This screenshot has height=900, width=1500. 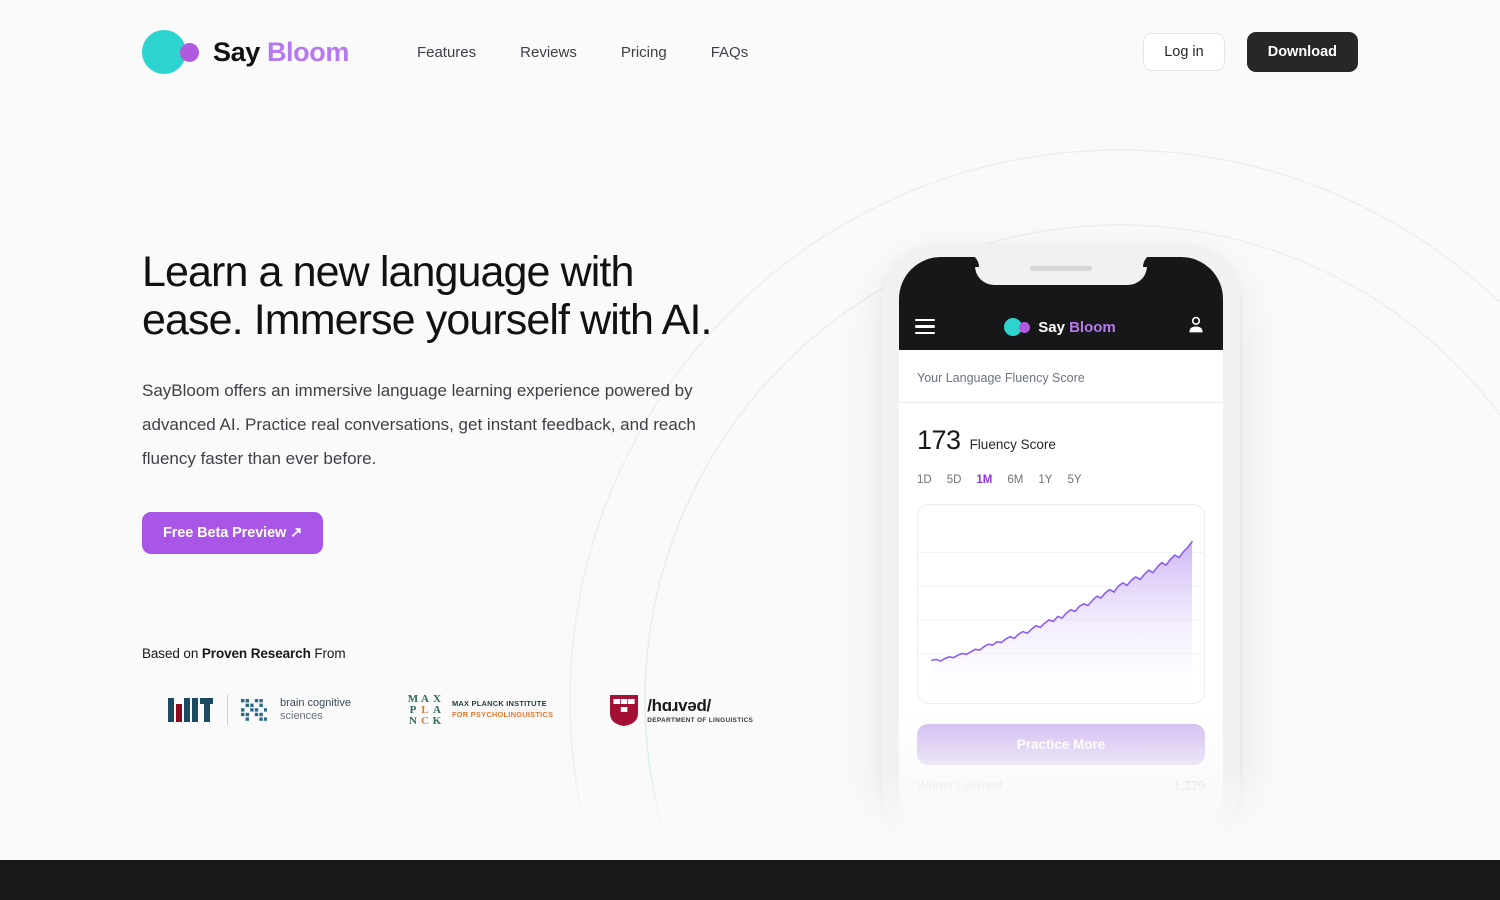 What do you see at coordinates (730, 52) in the screenshot?
I see `nav-item-faqs: FAQs` at bounding box center [730, 52].